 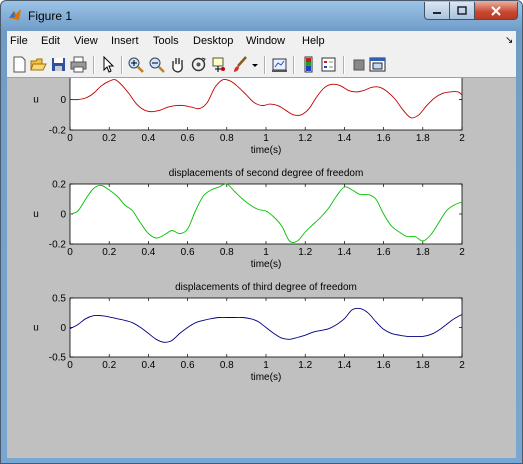 I want to click on menu-insert: Insert, so click(x=125, y=41).